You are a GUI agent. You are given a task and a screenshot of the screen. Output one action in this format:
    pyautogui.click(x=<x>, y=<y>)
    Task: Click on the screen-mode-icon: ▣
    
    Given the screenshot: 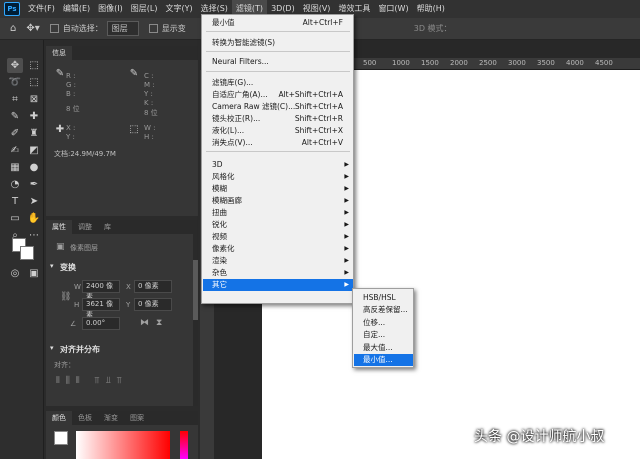 What is the action you would take?
    pyautogui.click(x=34, y=273)
    